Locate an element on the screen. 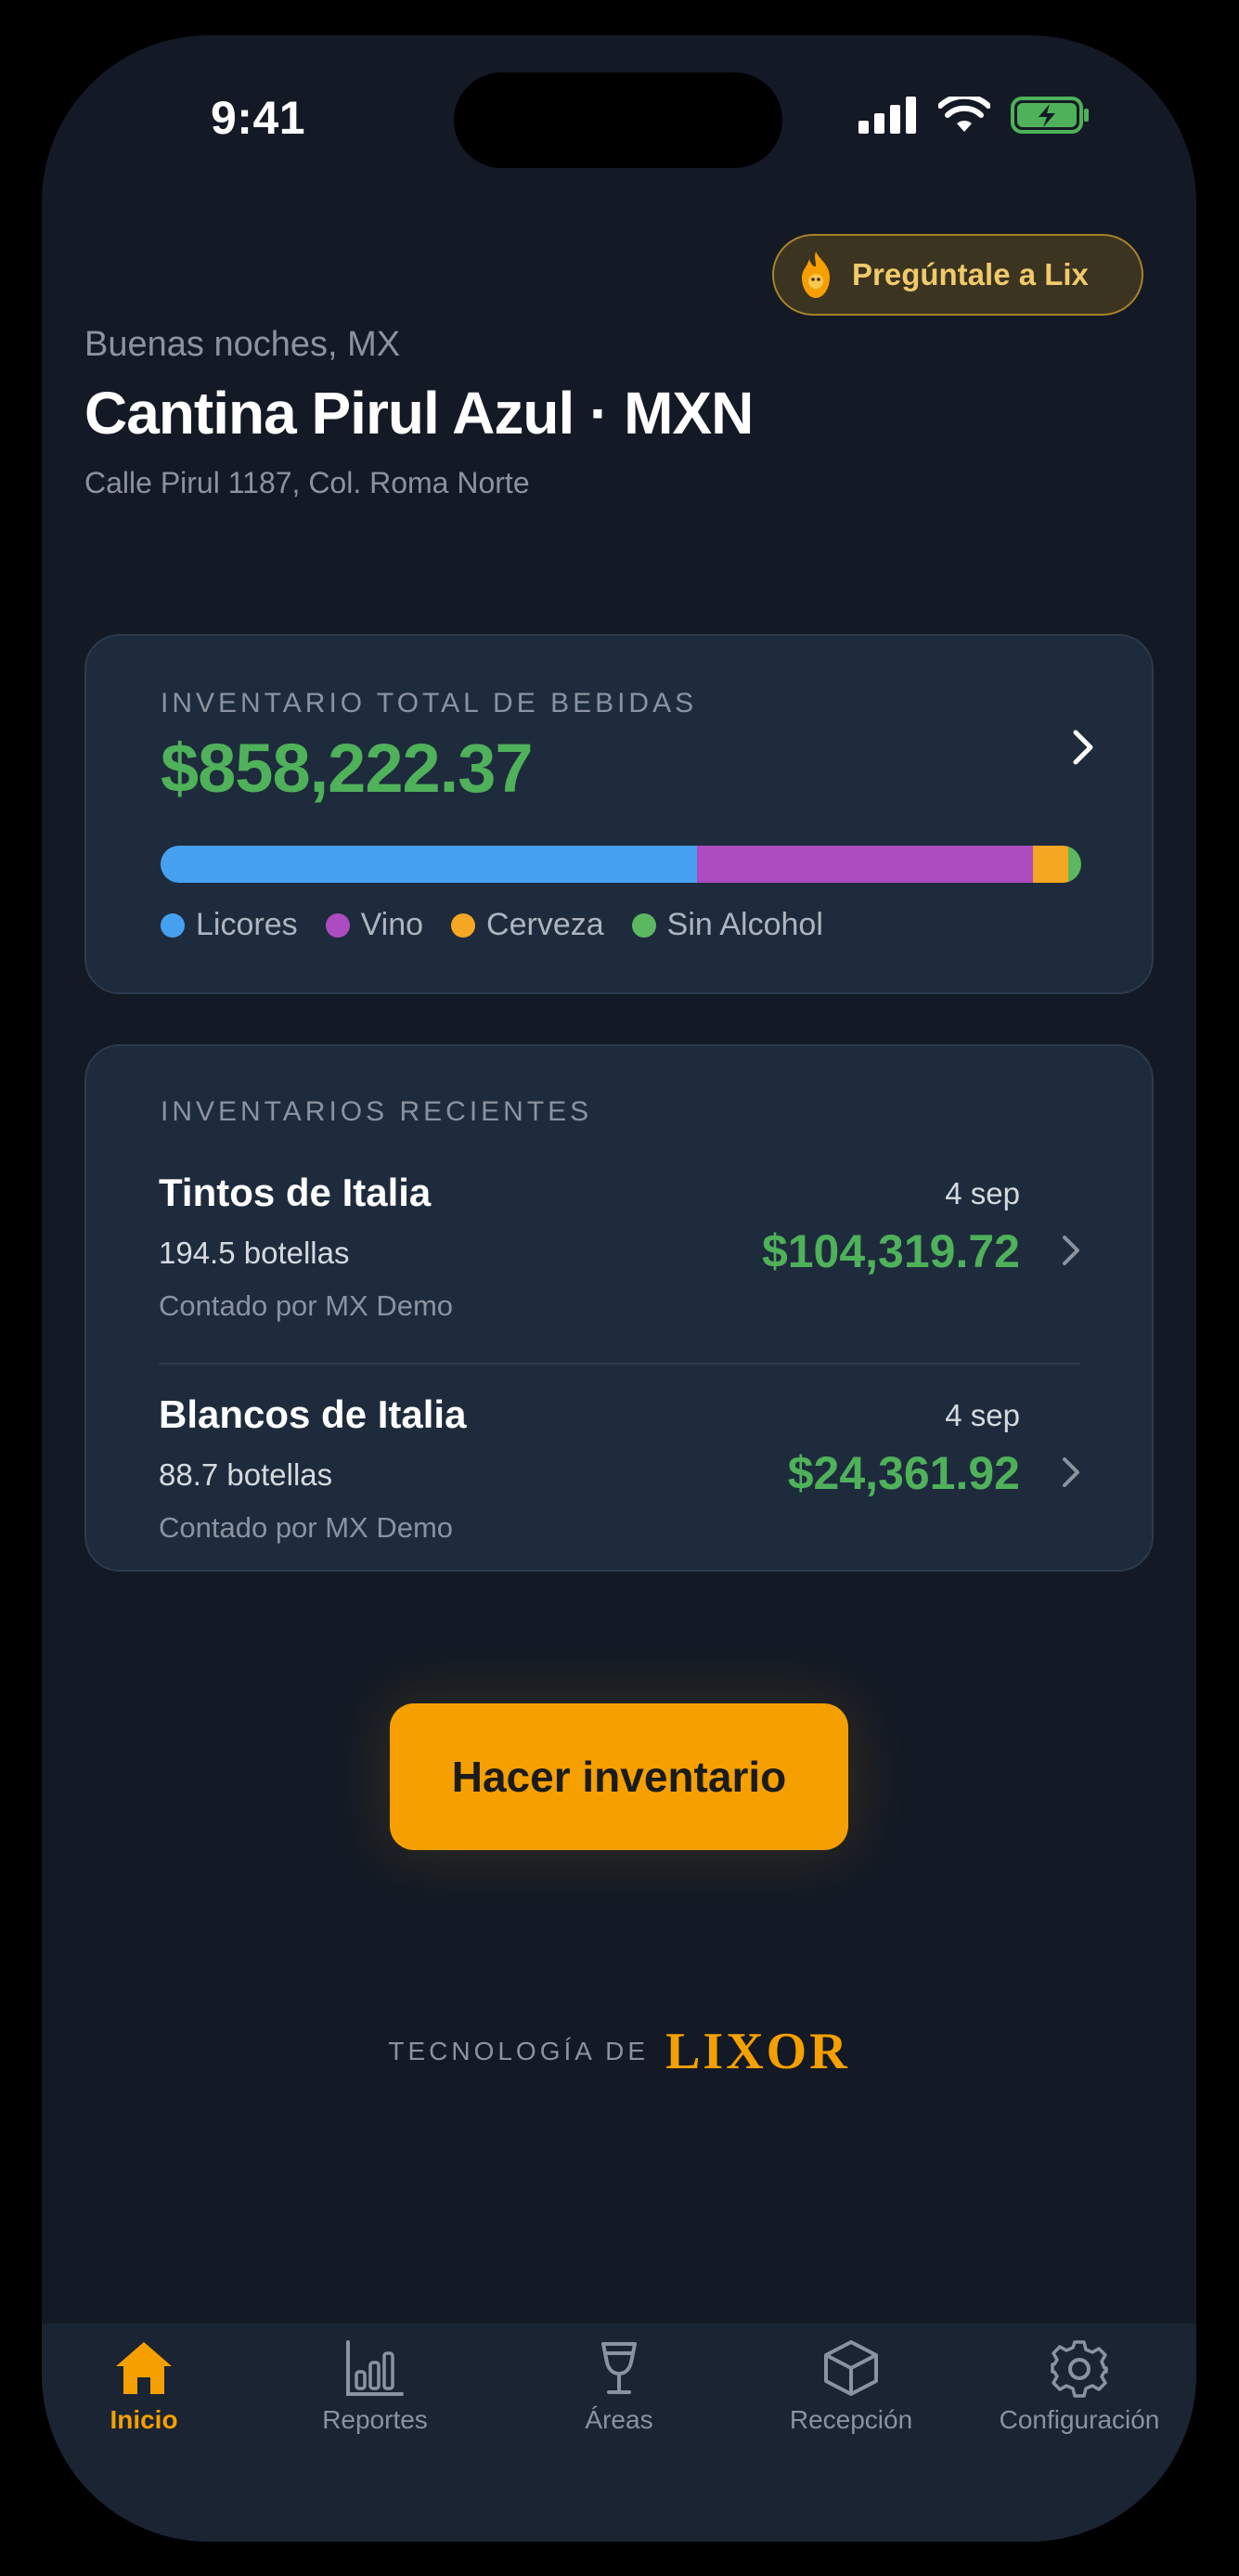  inventory-value: $24,361.92 is located at coordinates (903, 1473).